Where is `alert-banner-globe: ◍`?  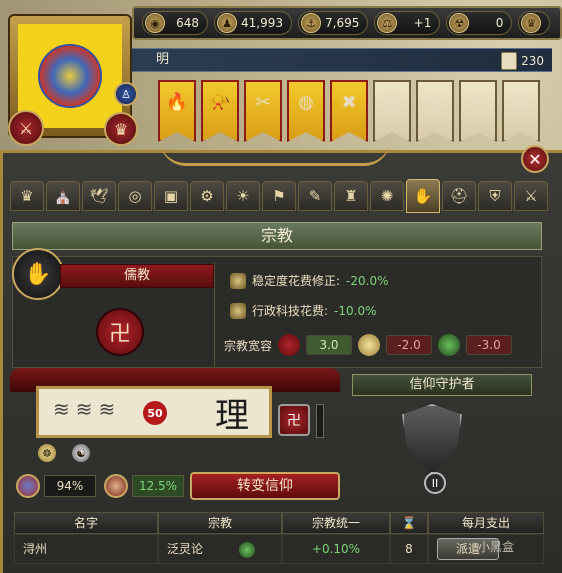
alert-banner-globe: ◍ is located at coordinates (306, 111).